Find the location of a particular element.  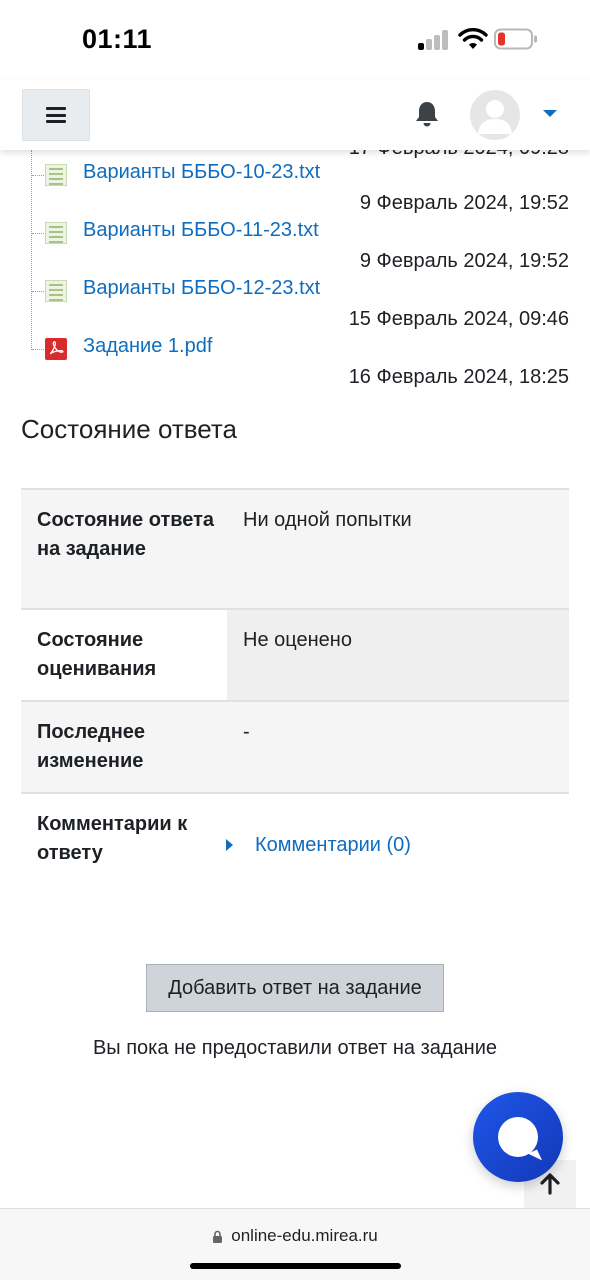

row-value: - is located at coordinates (246, 732).